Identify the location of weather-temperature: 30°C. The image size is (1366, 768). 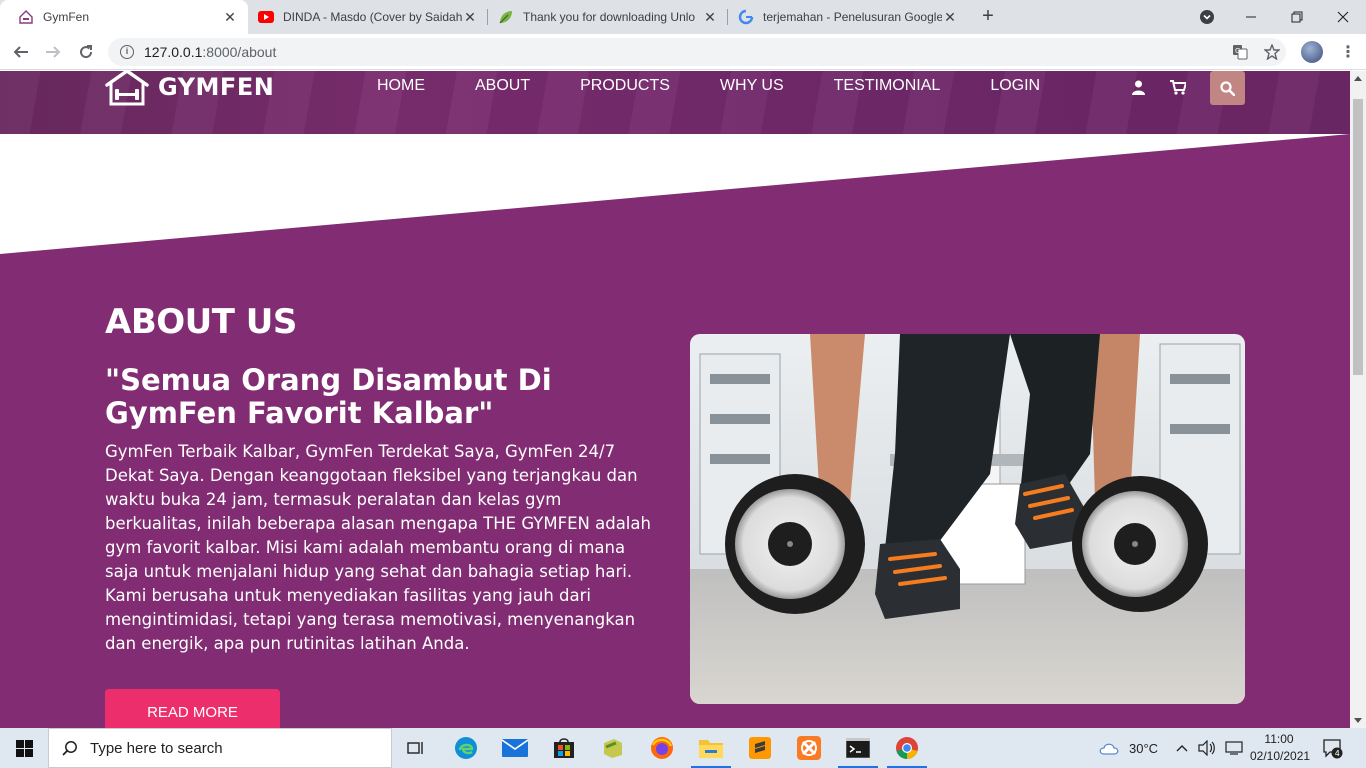
(1144, 748).